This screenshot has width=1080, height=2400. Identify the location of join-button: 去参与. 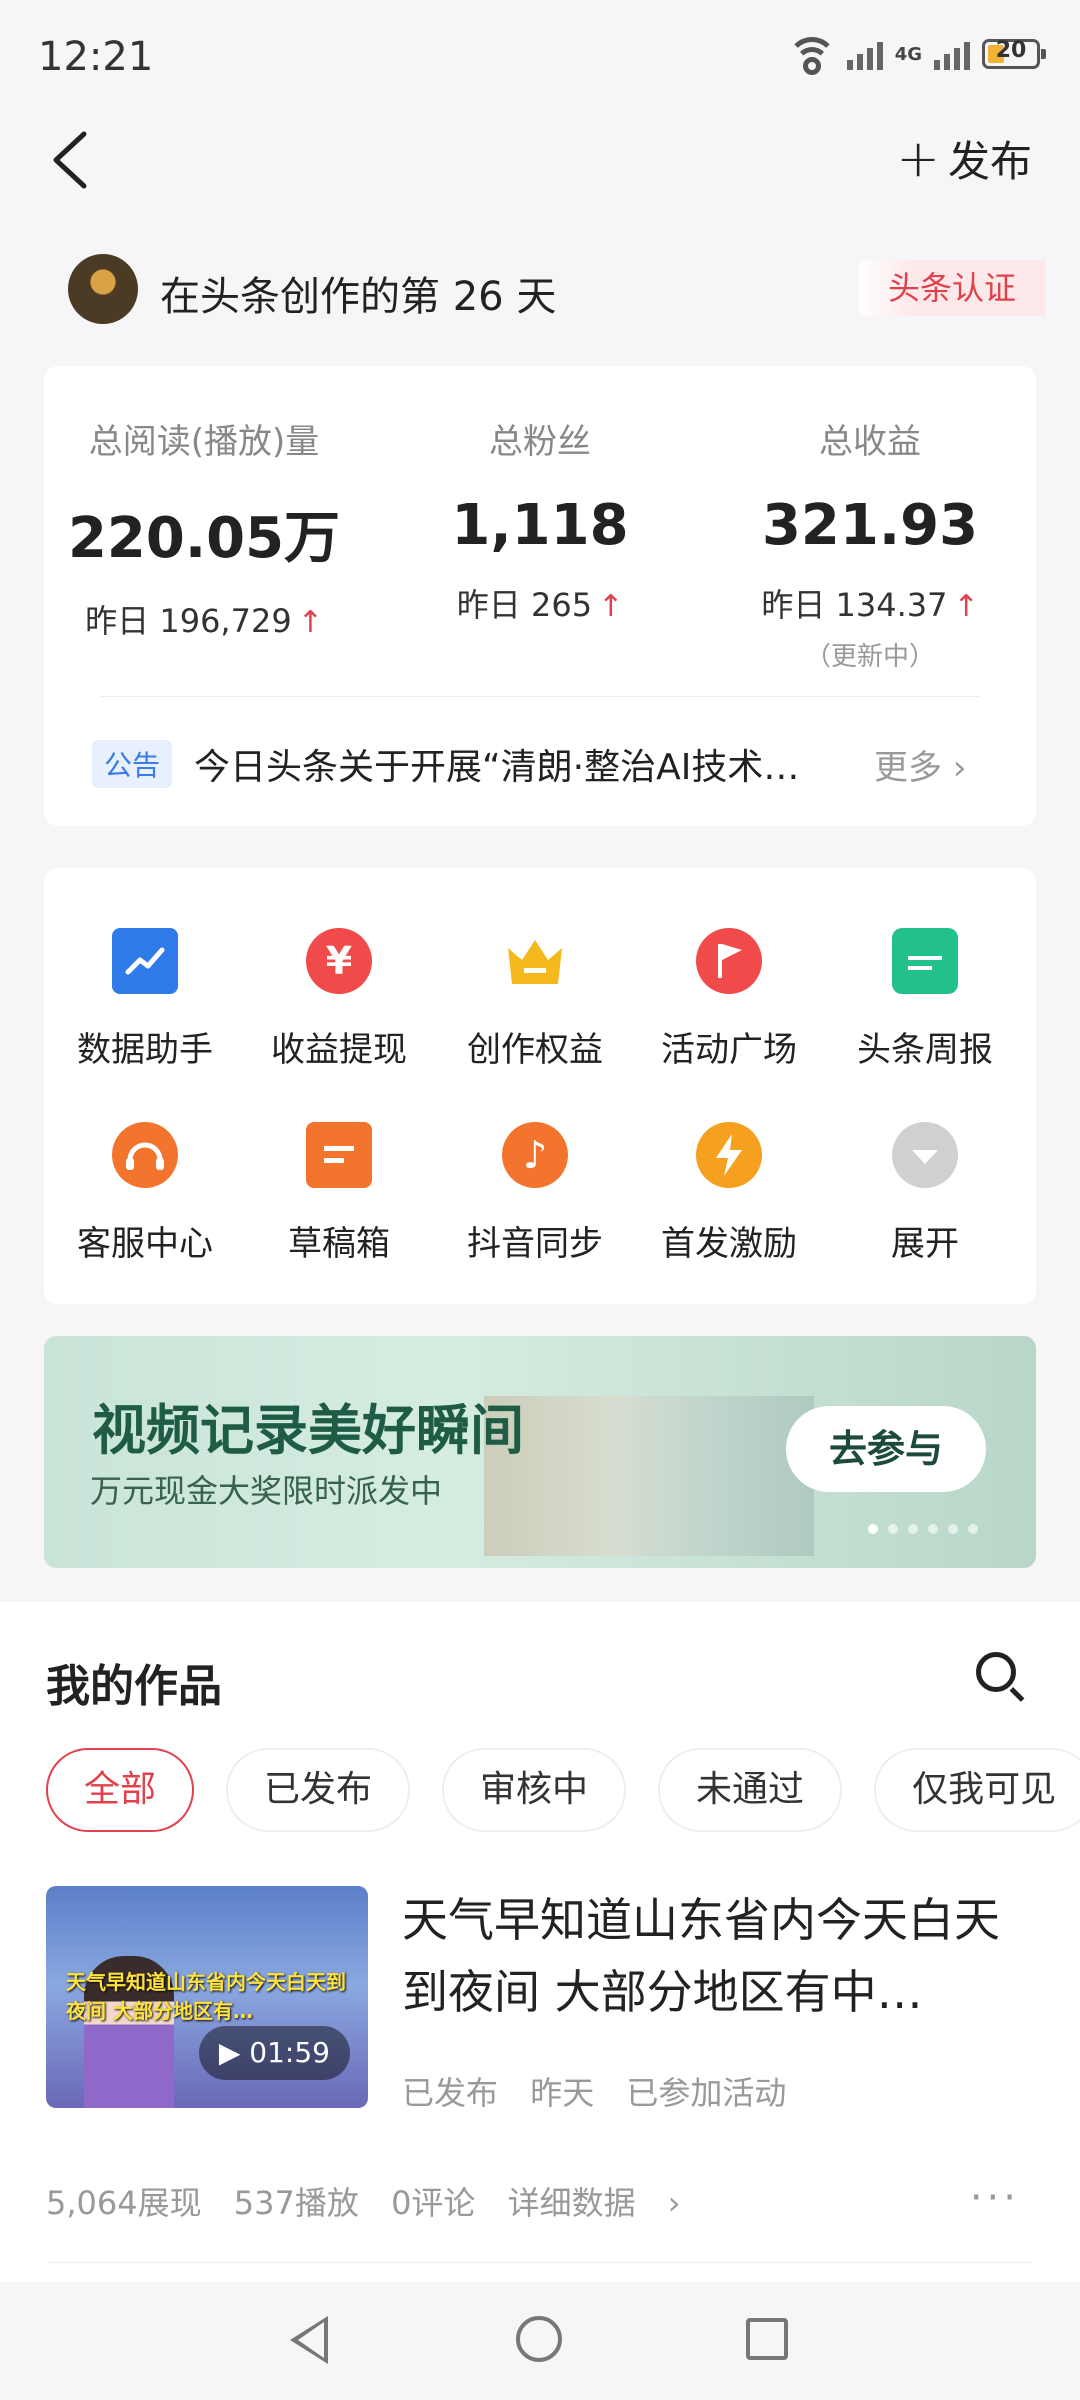
(886, 1449).